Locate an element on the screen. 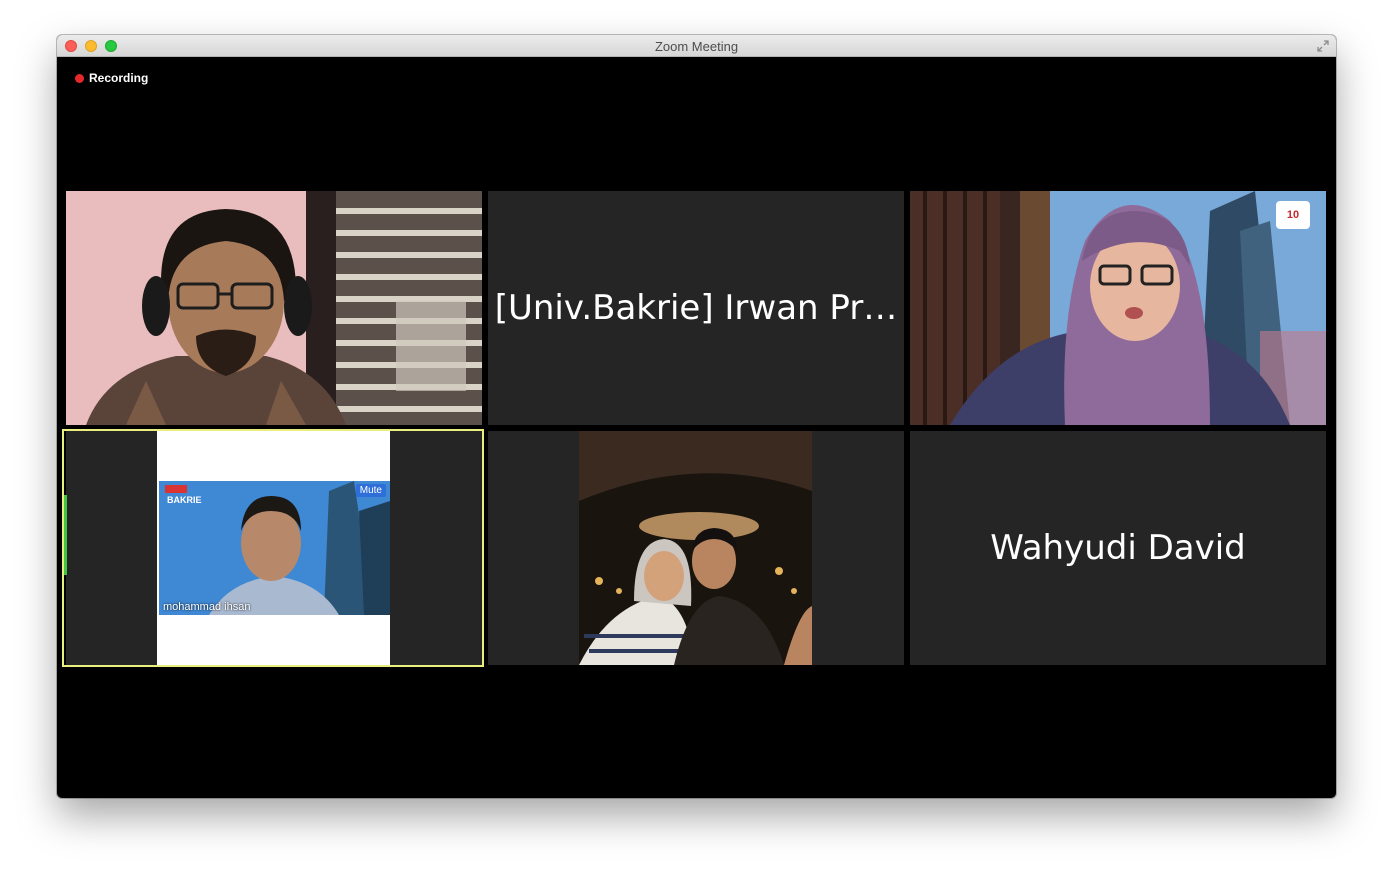  participant-video-man-headphones is located at coordinates (274, 308).